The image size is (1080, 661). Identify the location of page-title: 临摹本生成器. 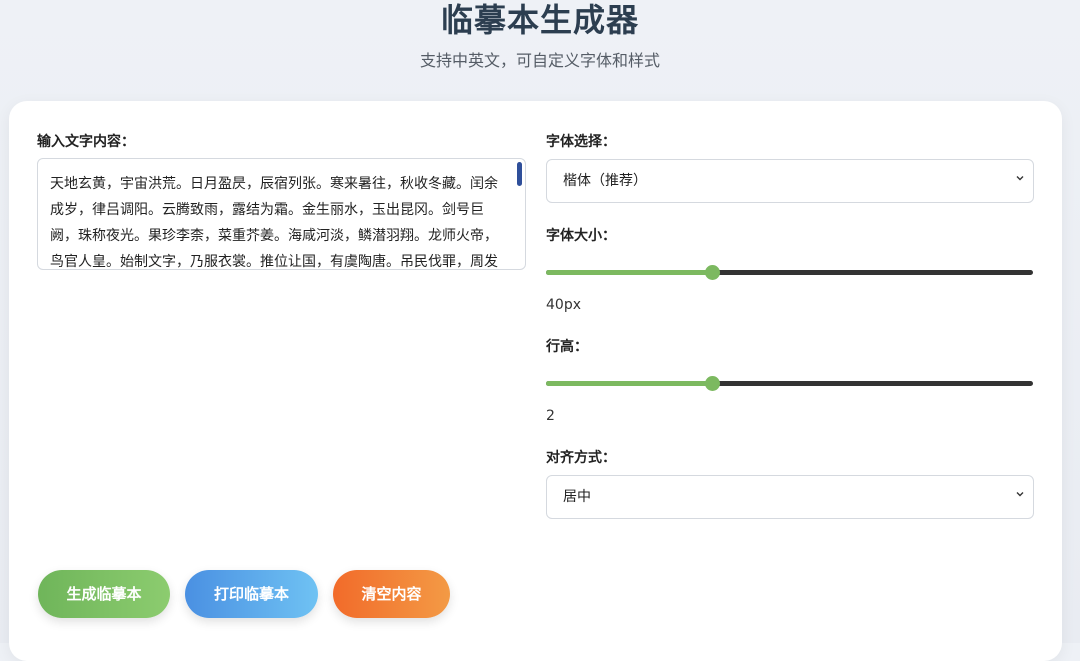
(539, 20).